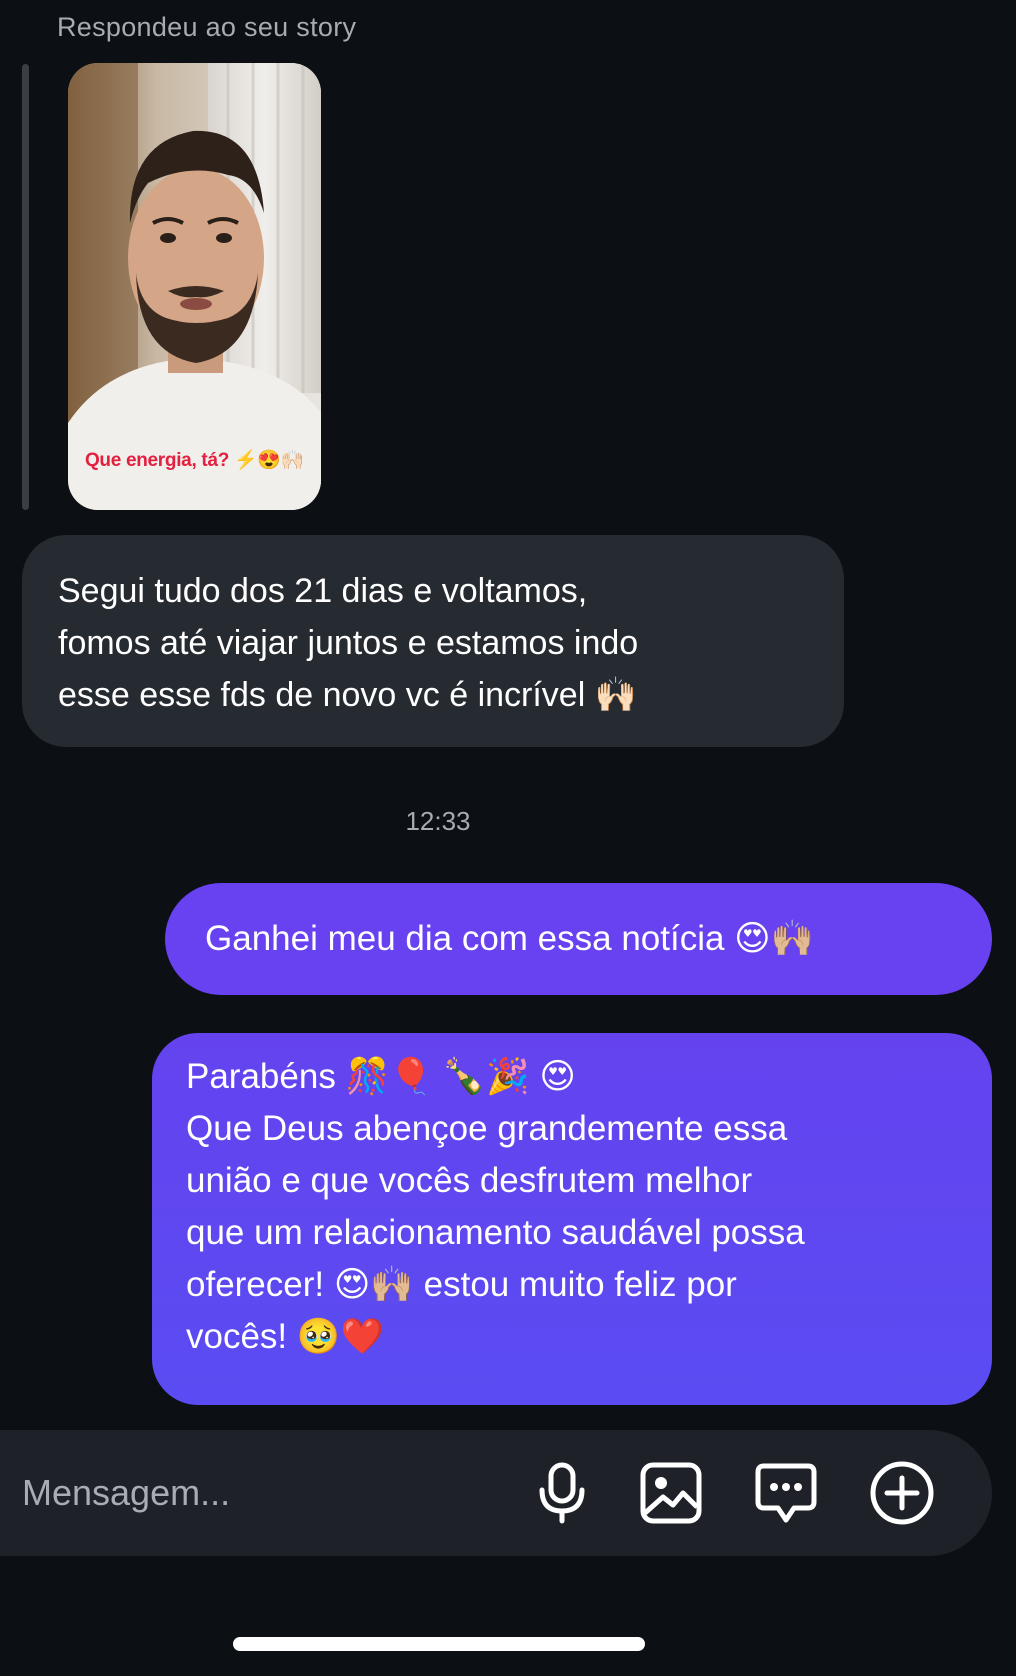  What do you see at coordinates (671, 1493) in the screenshot?
I see `image-icon` at bounding box center [671, 1493].